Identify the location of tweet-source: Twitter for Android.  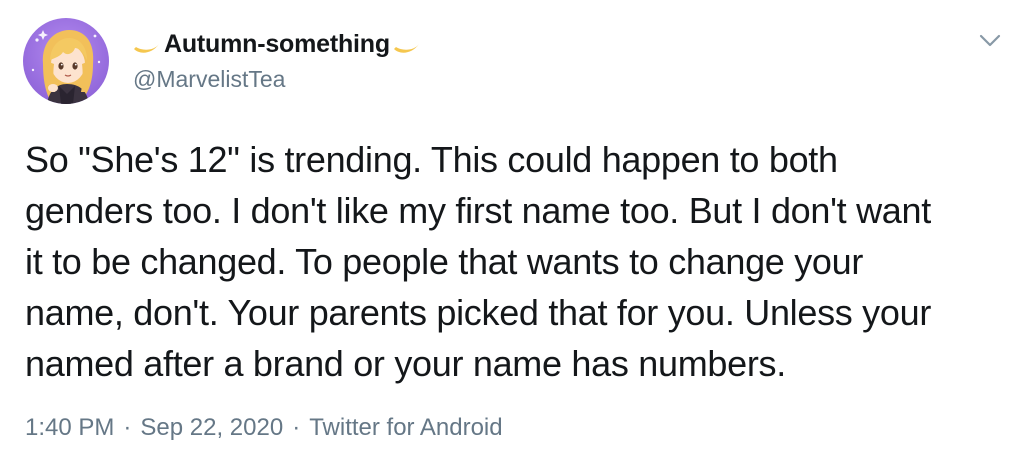
(405, 428).